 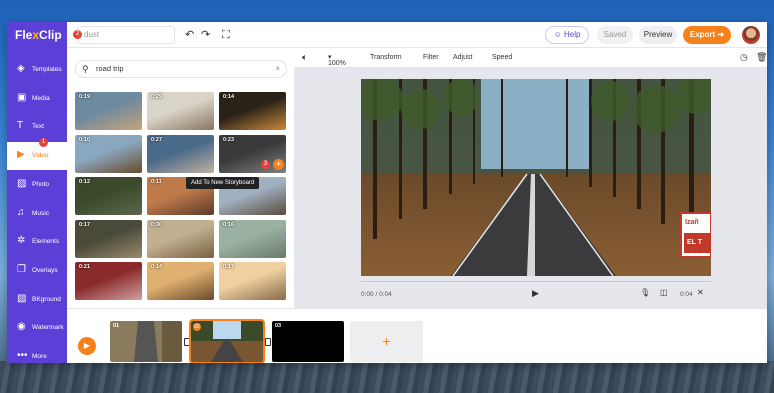 I want to click on video-thumbnail: 0:10, so click(x=108, y=153).